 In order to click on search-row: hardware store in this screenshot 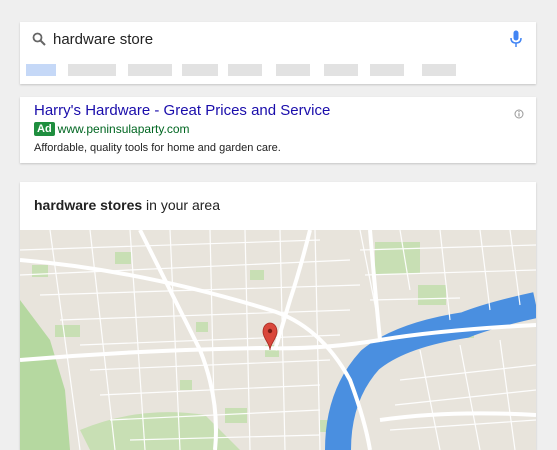, I will do `click(278, 39)`.